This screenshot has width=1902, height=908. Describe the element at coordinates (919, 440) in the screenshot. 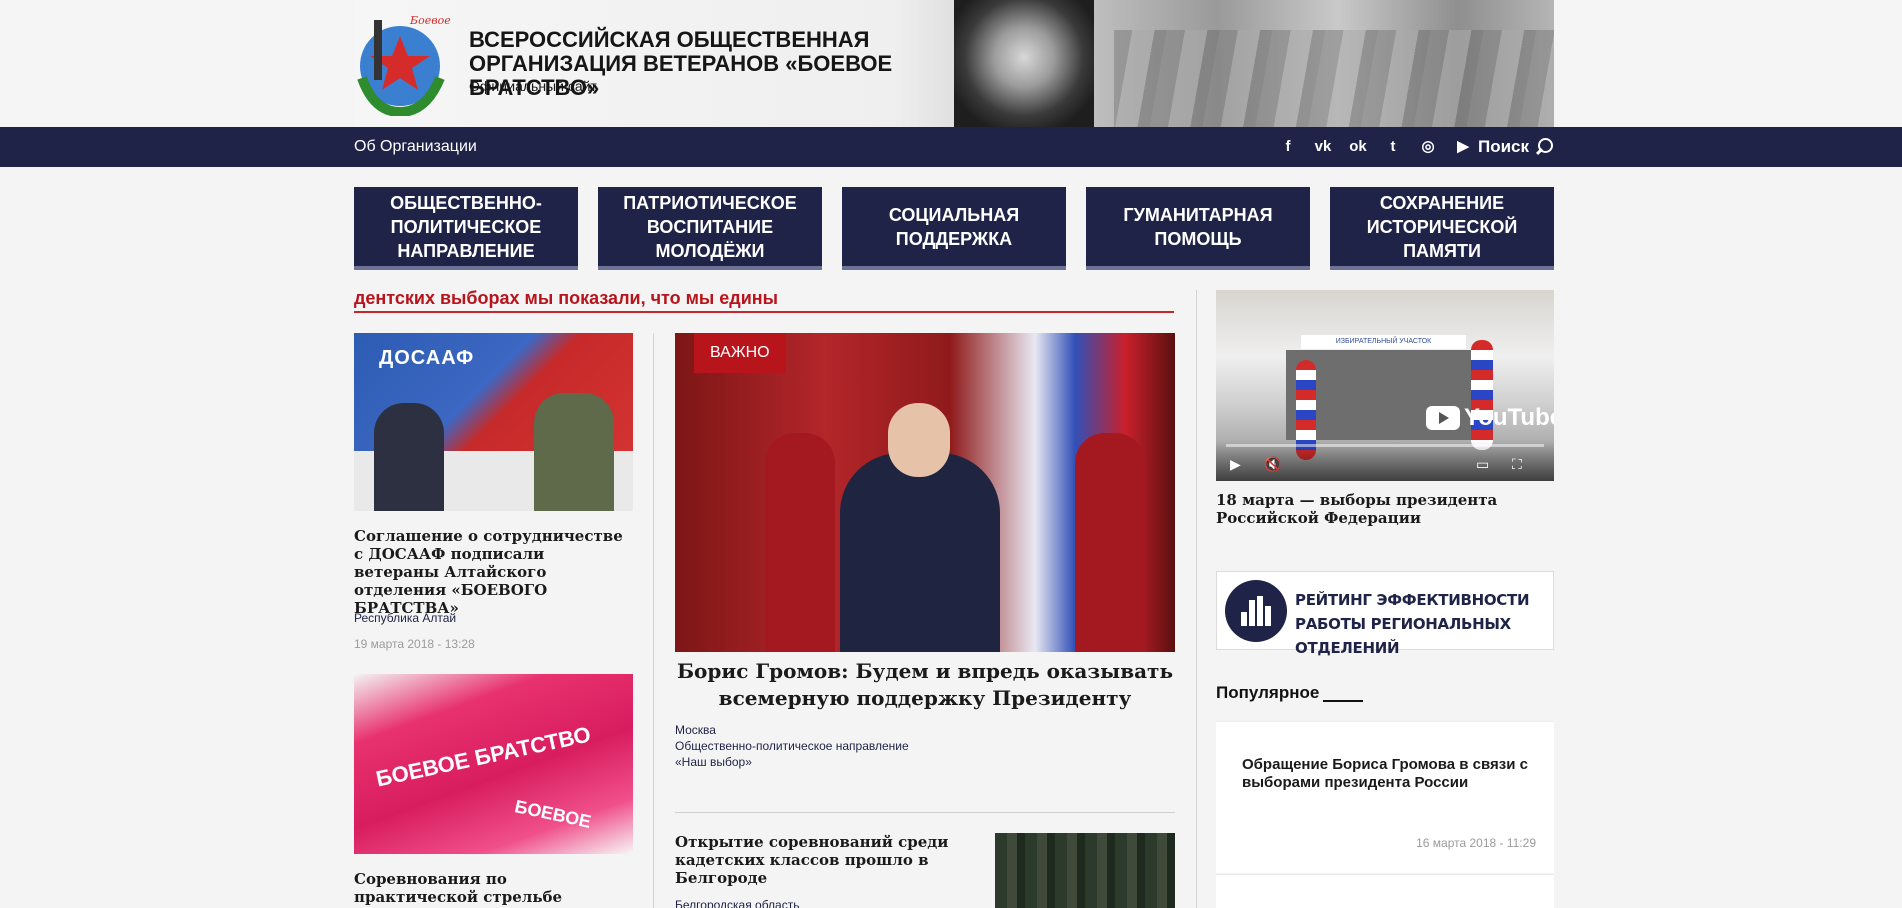

I see `image-speaker-head` at that location.